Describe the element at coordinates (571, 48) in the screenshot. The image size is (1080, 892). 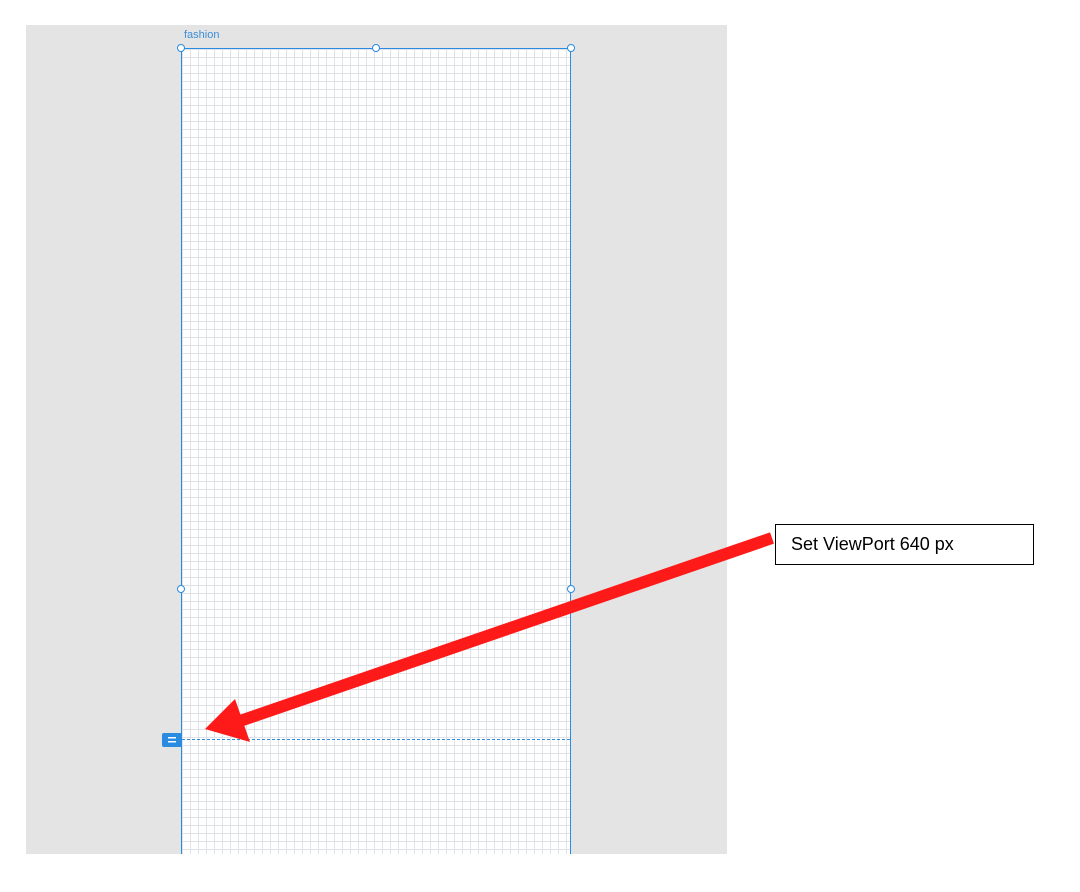
I see `resize-handle-top-right` at that location.